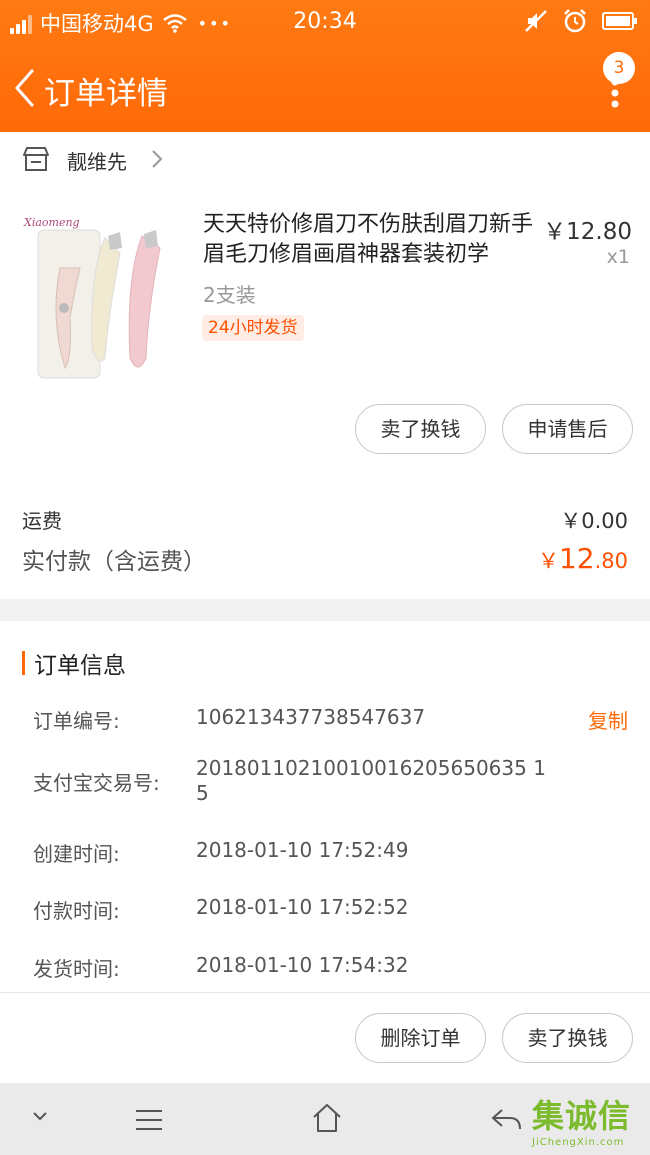  What do you see at coordinates (536, 21) in the screenshot?
I see `mute-icon` at bounding box center [536, 21].